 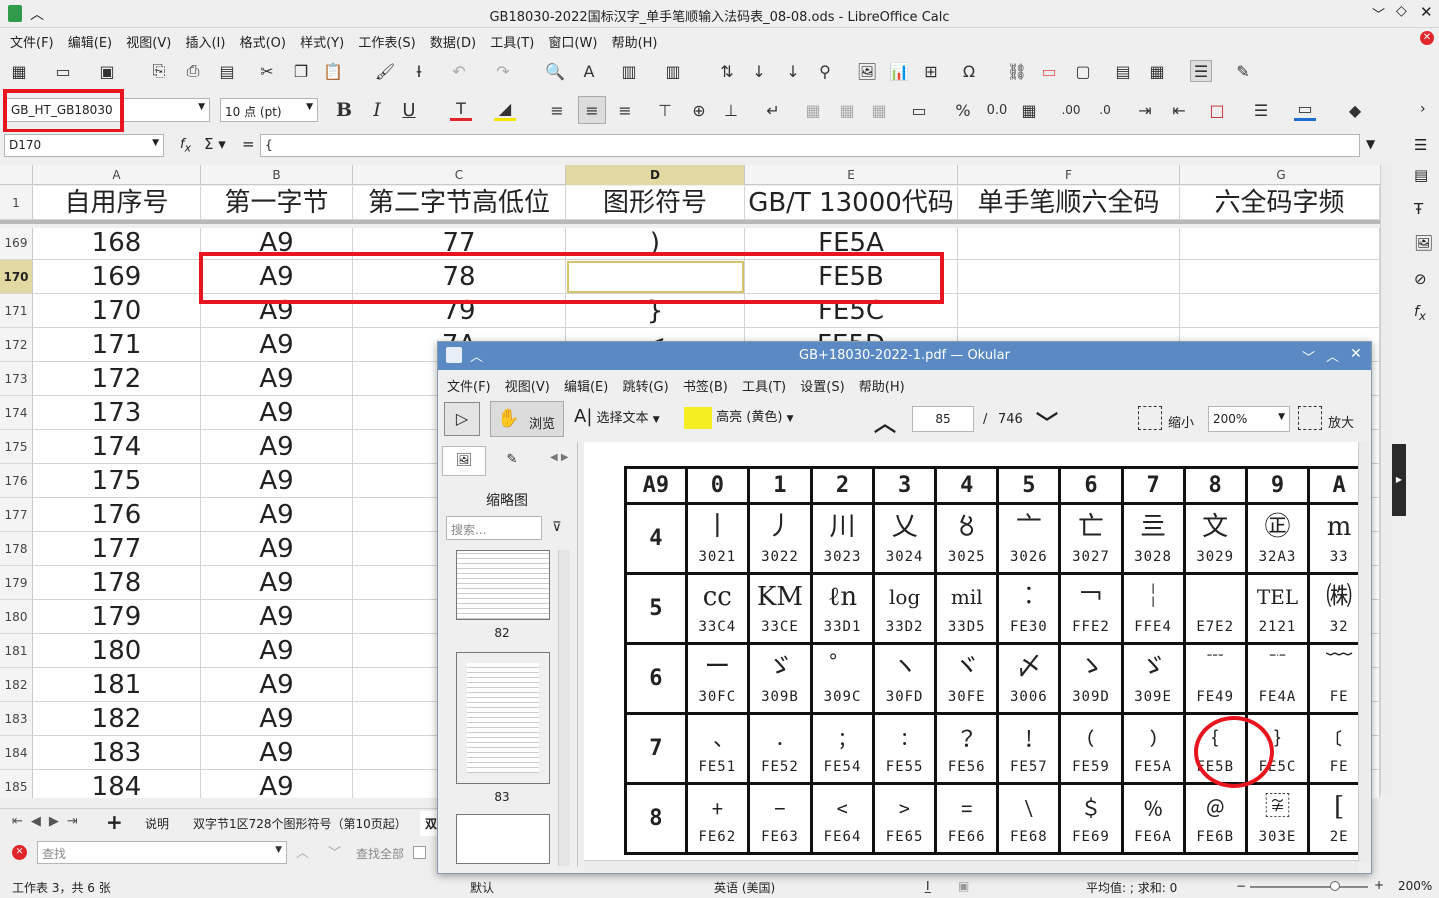 What do you see at coordinates (117, 784) in the screenshot?
I see `sheet-cell: 184` at bounding box center [117, 784].